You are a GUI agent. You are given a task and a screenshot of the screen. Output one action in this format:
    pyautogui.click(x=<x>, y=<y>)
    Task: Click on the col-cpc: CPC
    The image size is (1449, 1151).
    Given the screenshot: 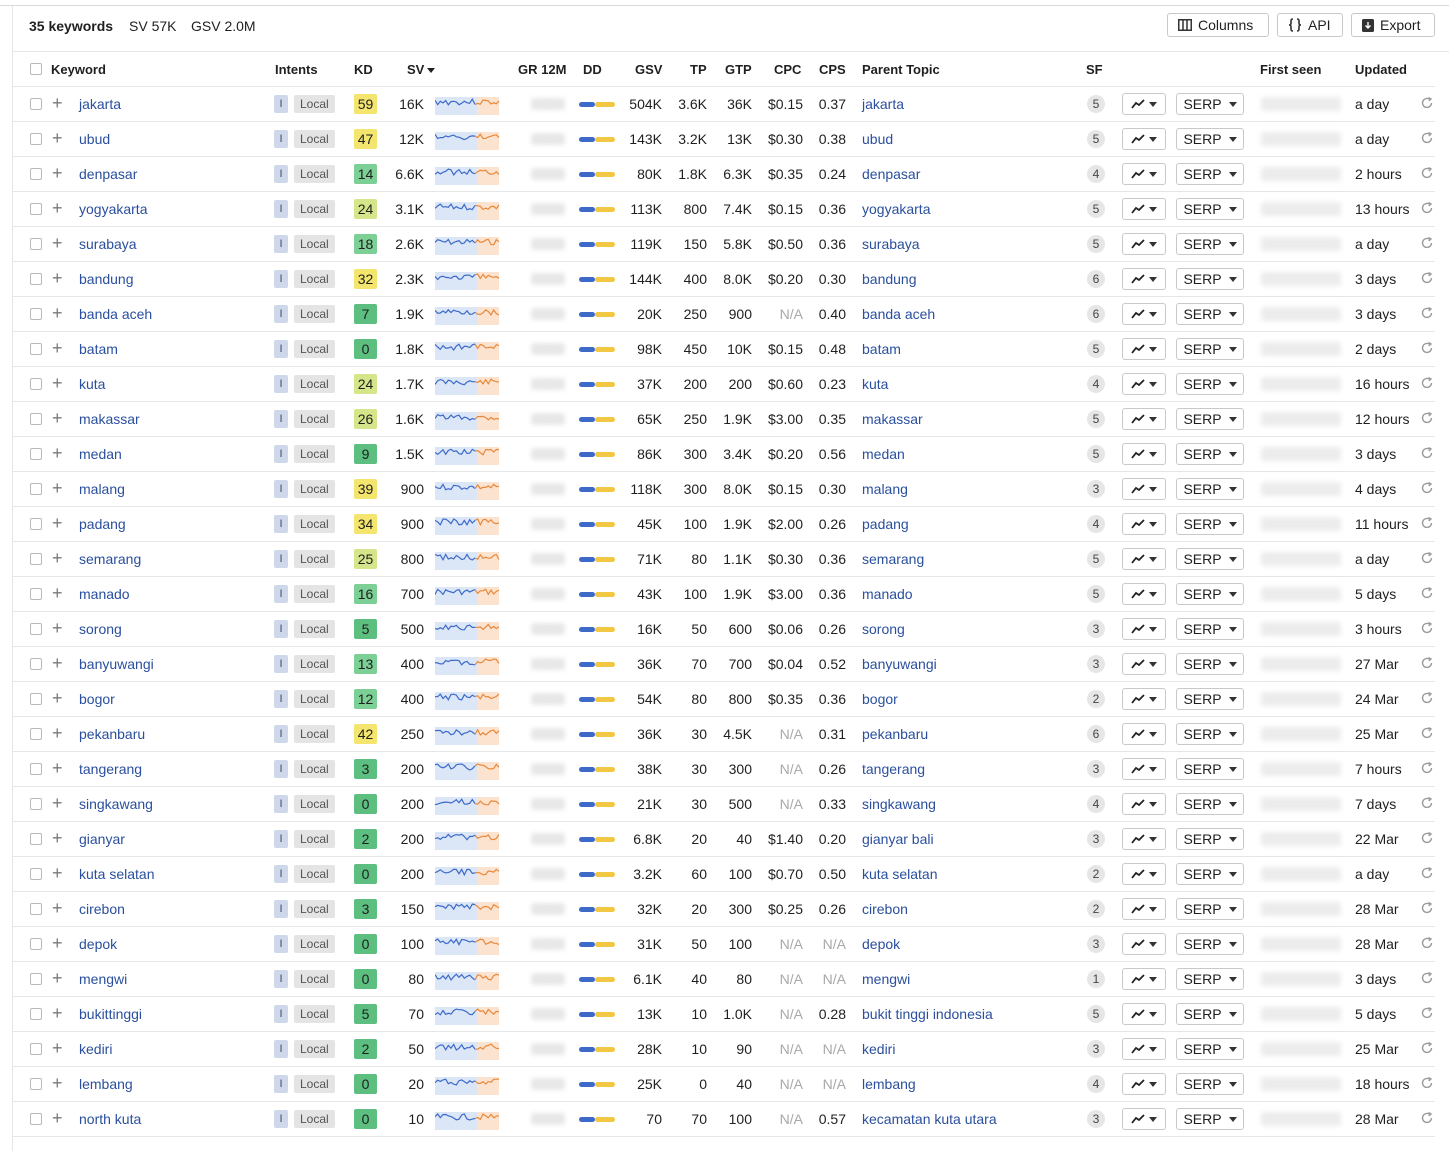 What is the action you would take?
    pyautogui.click(x=787, y=69)
    